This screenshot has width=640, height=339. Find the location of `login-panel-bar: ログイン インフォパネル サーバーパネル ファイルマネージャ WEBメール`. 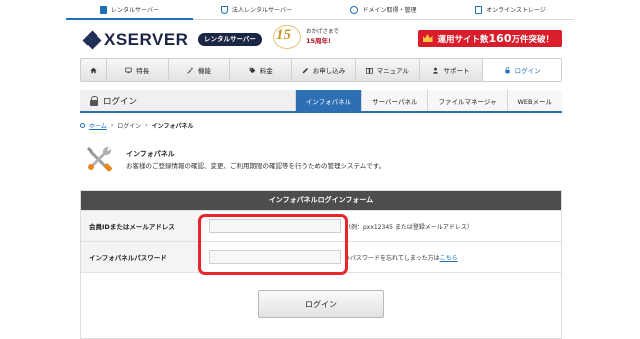

login-panel-bar: ログイン インフォパネル サーバーパネル ファイルマネージャ WEBメール is located at coordinates (321, 101).